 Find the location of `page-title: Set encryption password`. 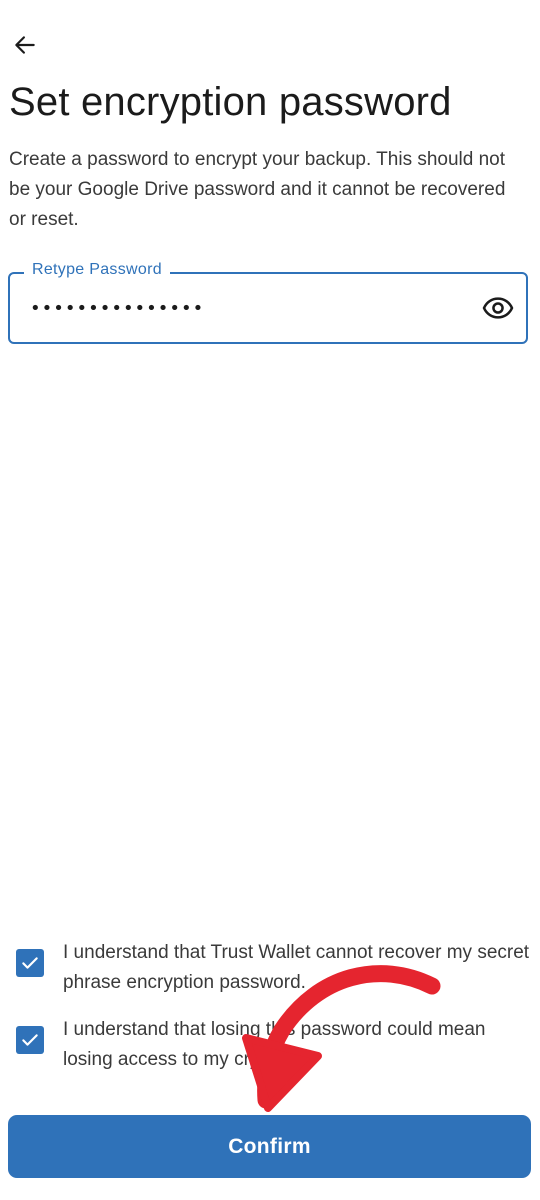

page-title: Set encryption password is located at coordinates (230, 102).